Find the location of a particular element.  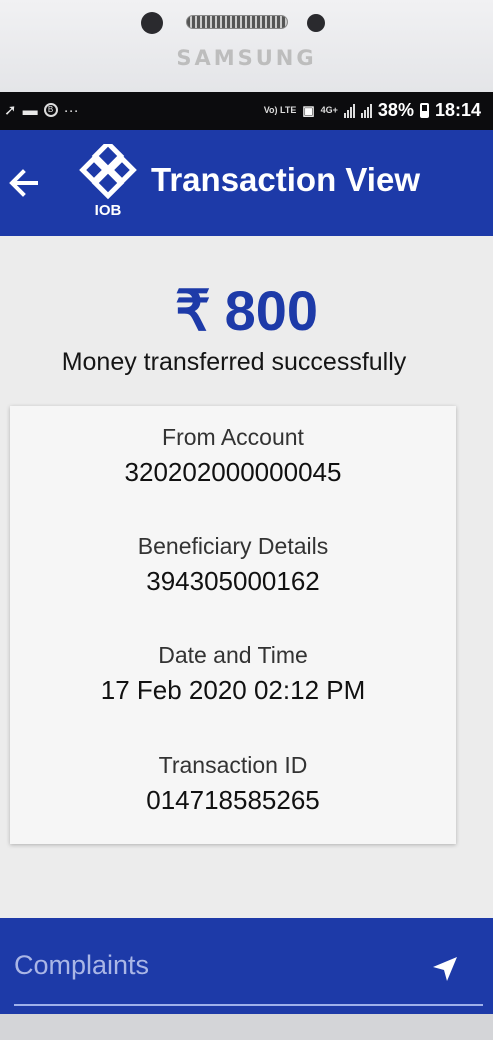

notification-arrow-icon: ➚ is located at coordinates (10, 110).